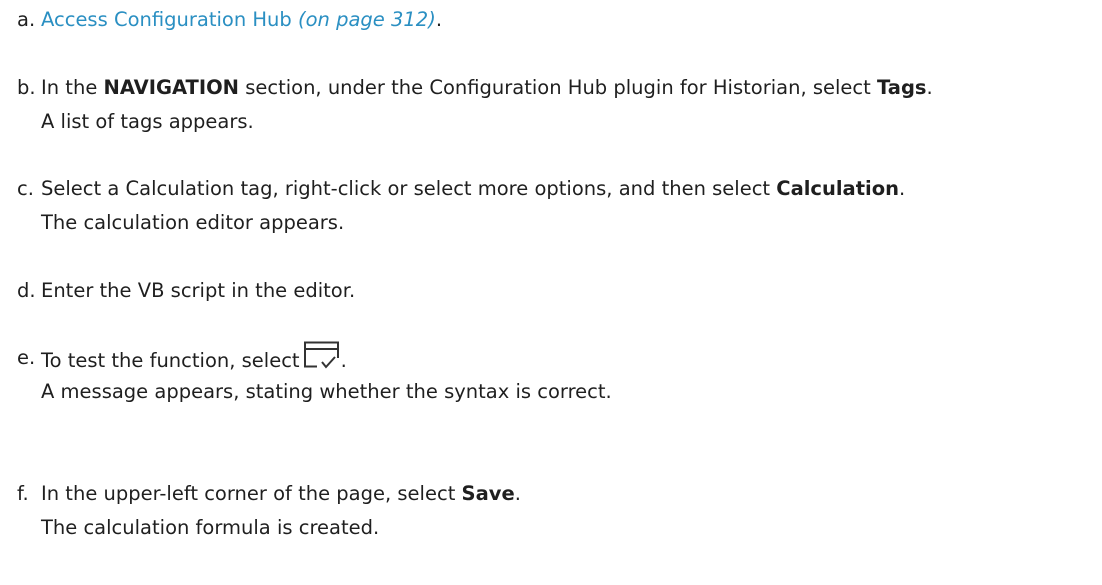  I want to click on link-page-reference: (on page 312), so click(367, 19).